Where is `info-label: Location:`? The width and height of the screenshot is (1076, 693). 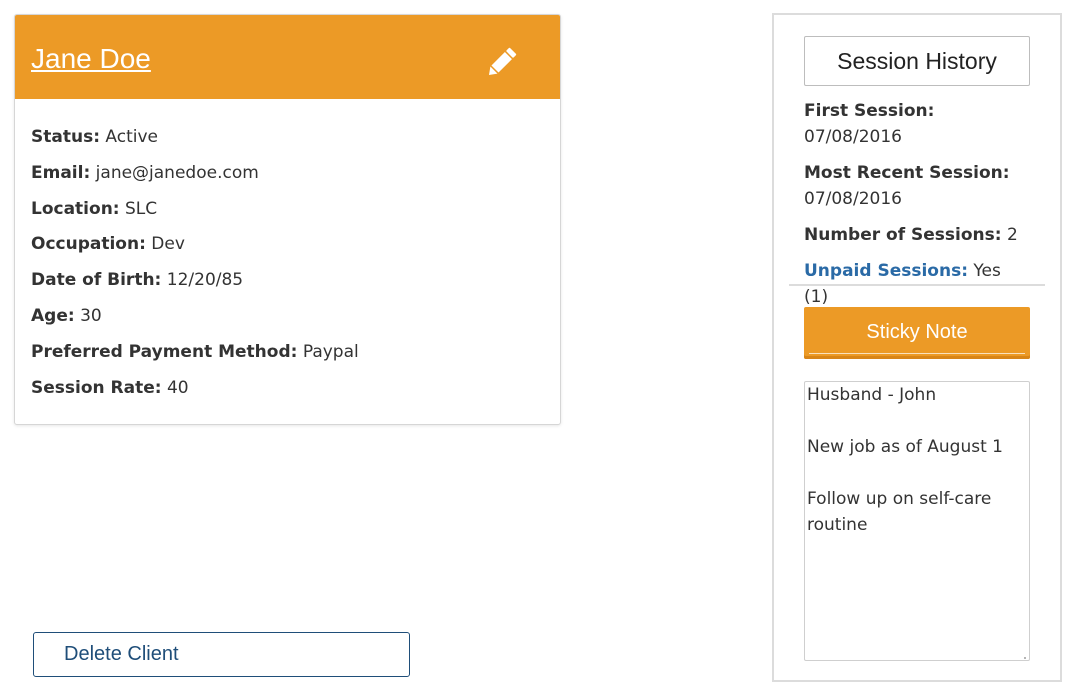 info-label: Location: is located at coordinates (75, 208).